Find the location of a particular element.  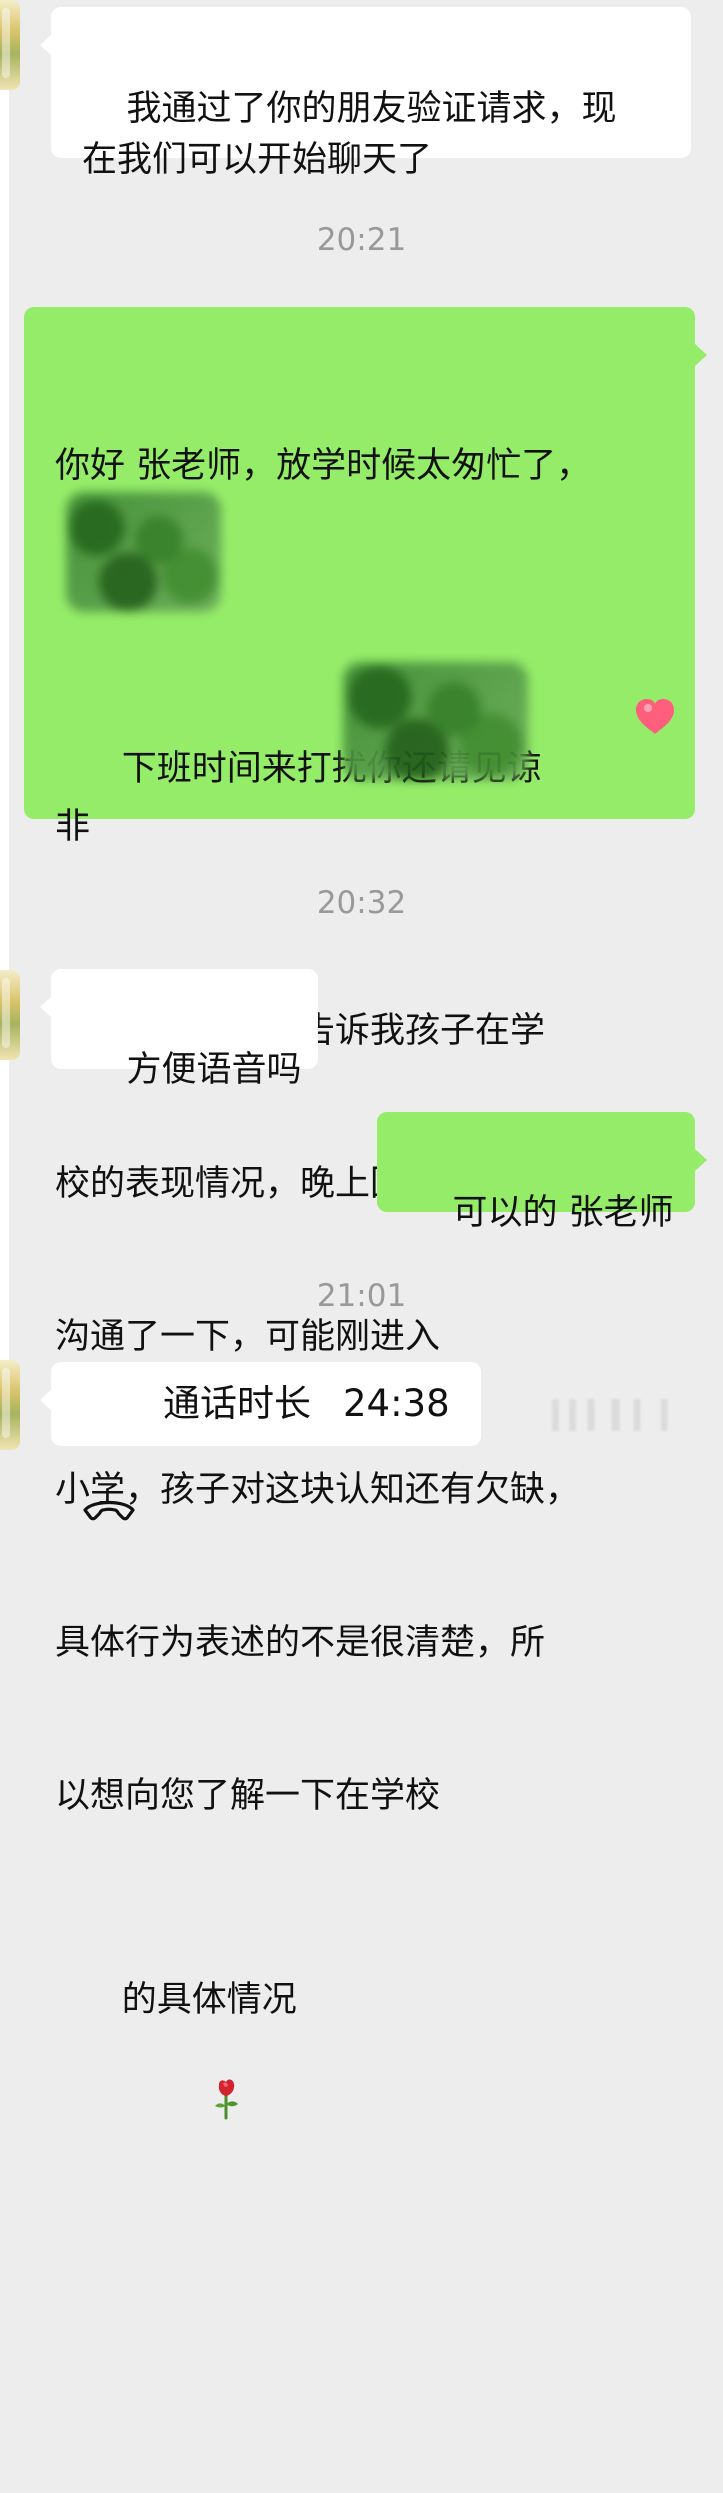

message-bubble: 我通过了你的朋友验证请求，现 在我们可以开始聊天了 is located at coordinates (365, 93).